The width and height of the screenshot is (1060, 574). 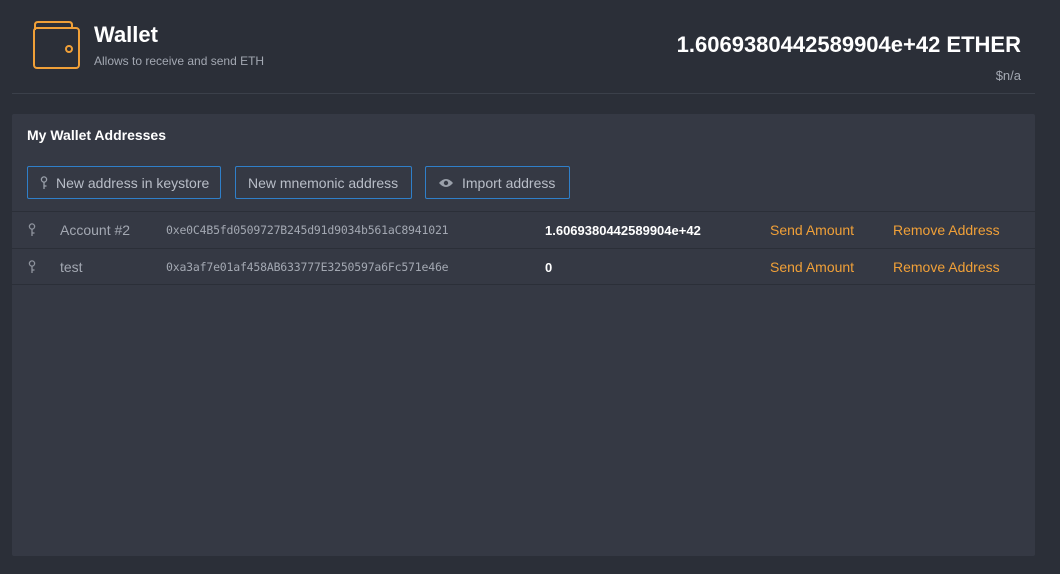 What do you see at coordinates (95, 230) in the screenshot?
I see `account-name: Account #2` at bounding box center [95, 230].